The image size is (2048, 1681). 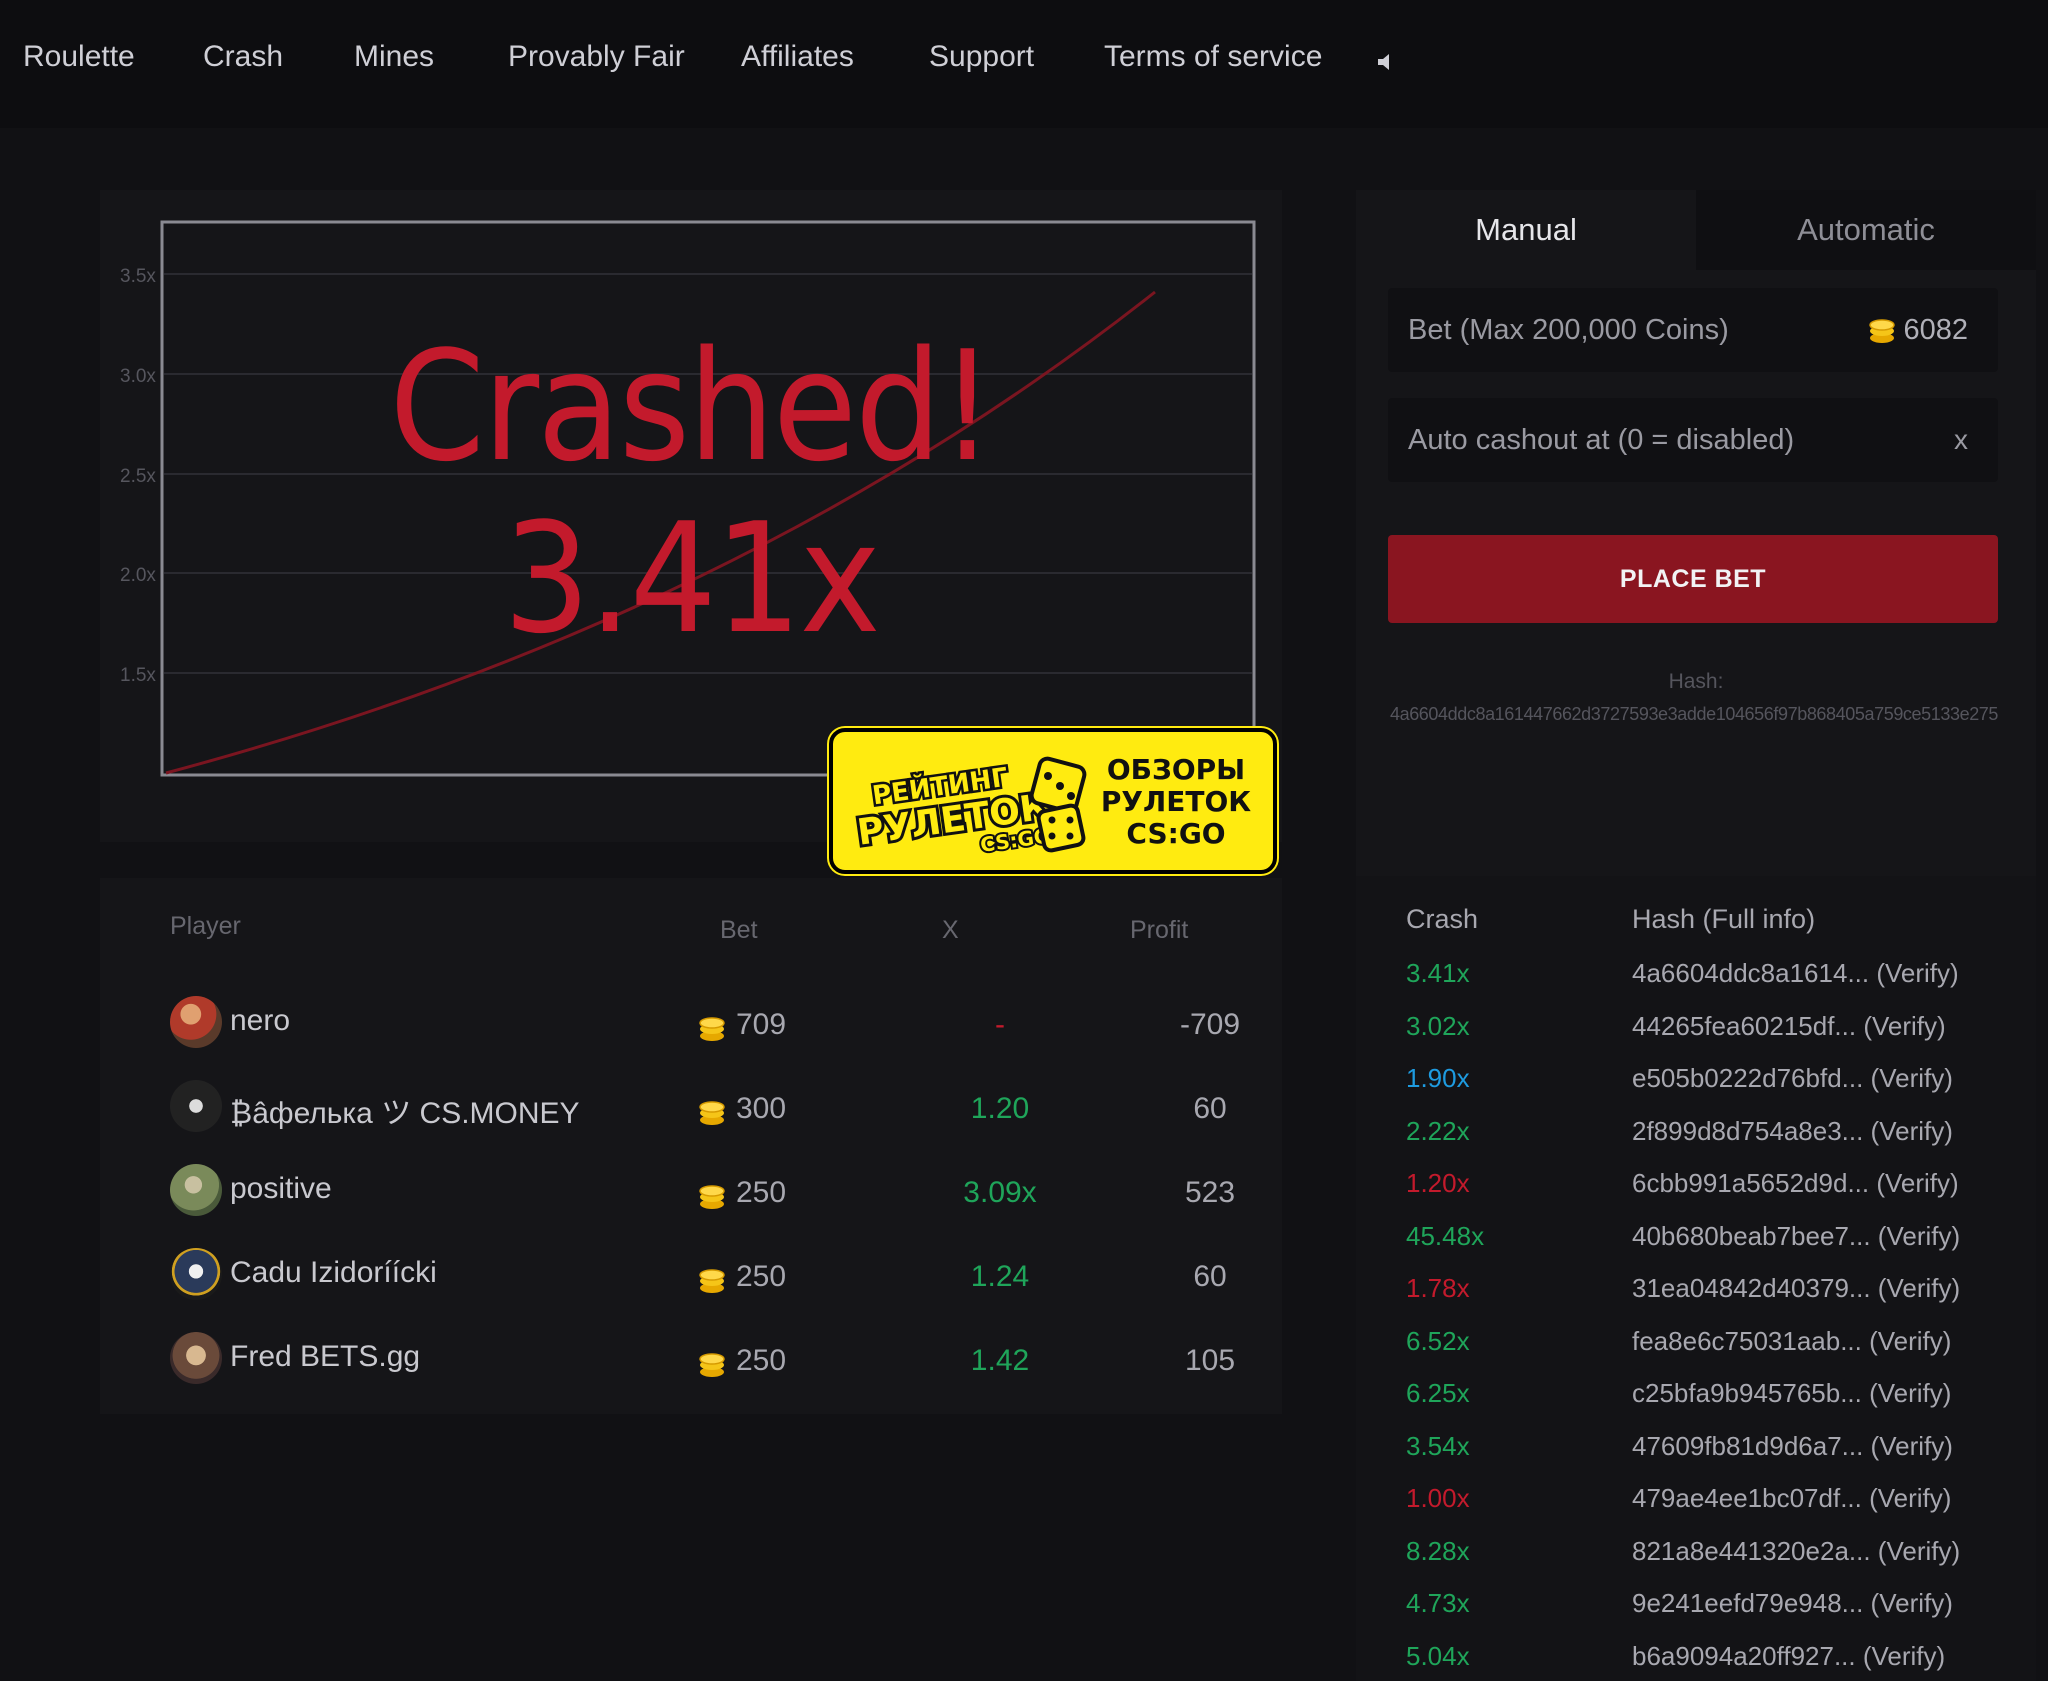 I want to click on header-bet: Bet, so click(x=739, y=930).